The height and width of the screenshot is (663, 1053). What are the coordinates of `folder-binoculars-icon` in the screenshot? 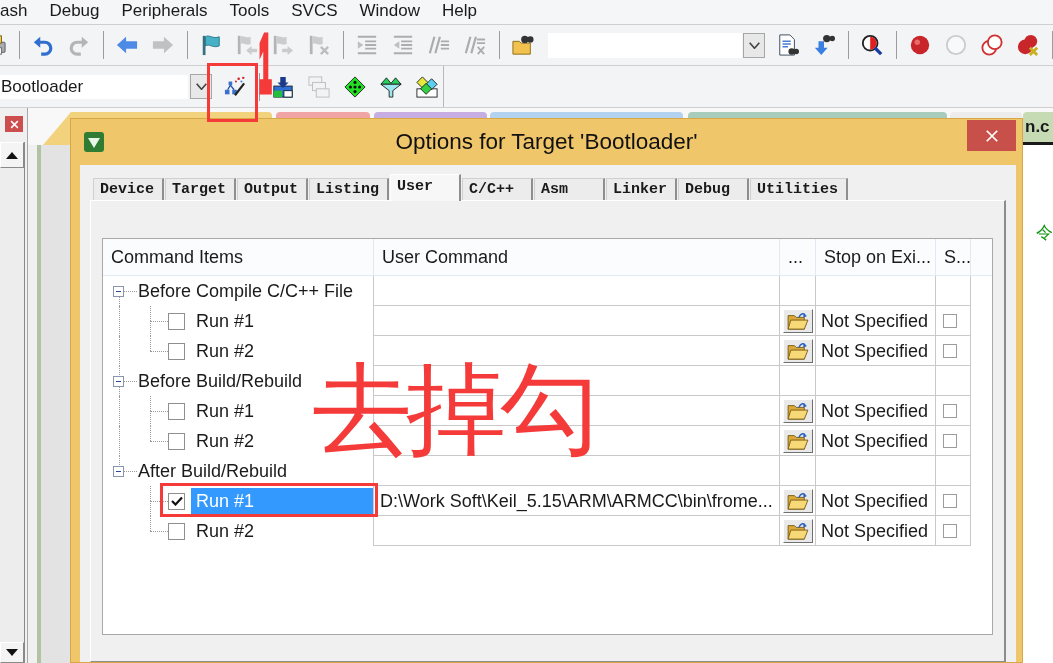 It's located at (523, 45).